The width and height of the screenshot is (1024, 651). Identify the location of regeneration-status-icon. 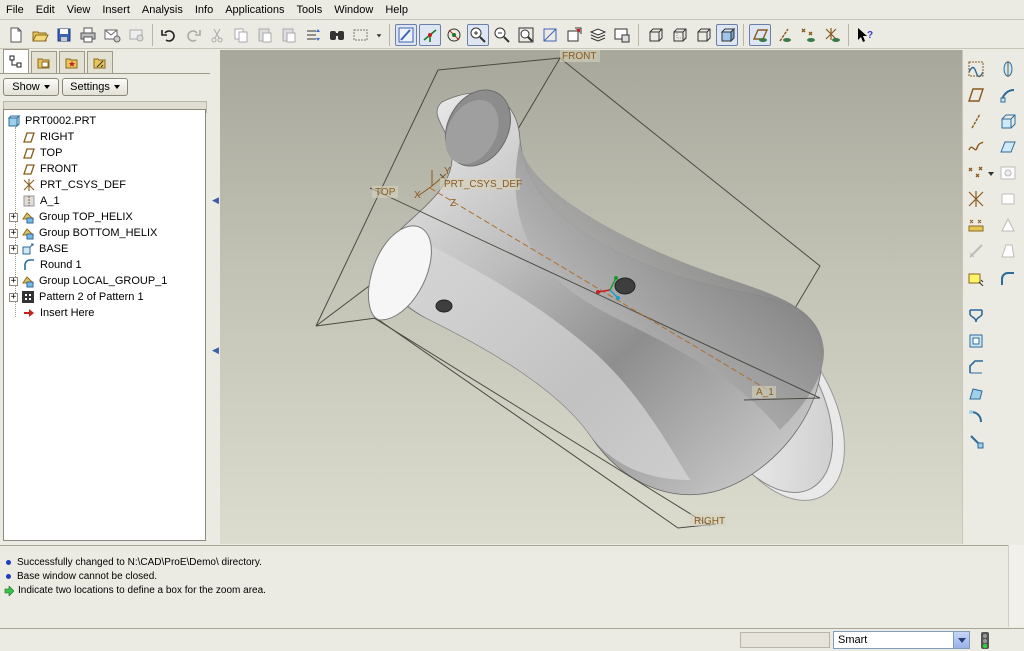
(985, 640).